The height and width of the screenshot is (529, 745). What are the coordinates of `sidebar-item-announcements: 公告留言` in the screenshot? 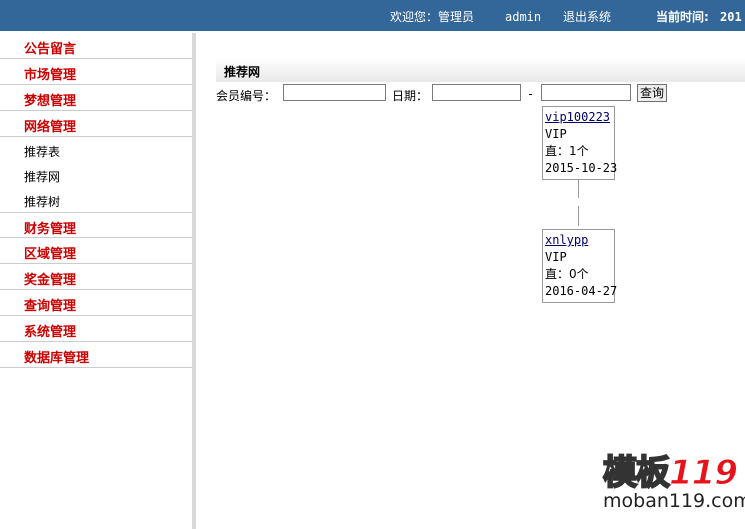 It's located at (96, 46).